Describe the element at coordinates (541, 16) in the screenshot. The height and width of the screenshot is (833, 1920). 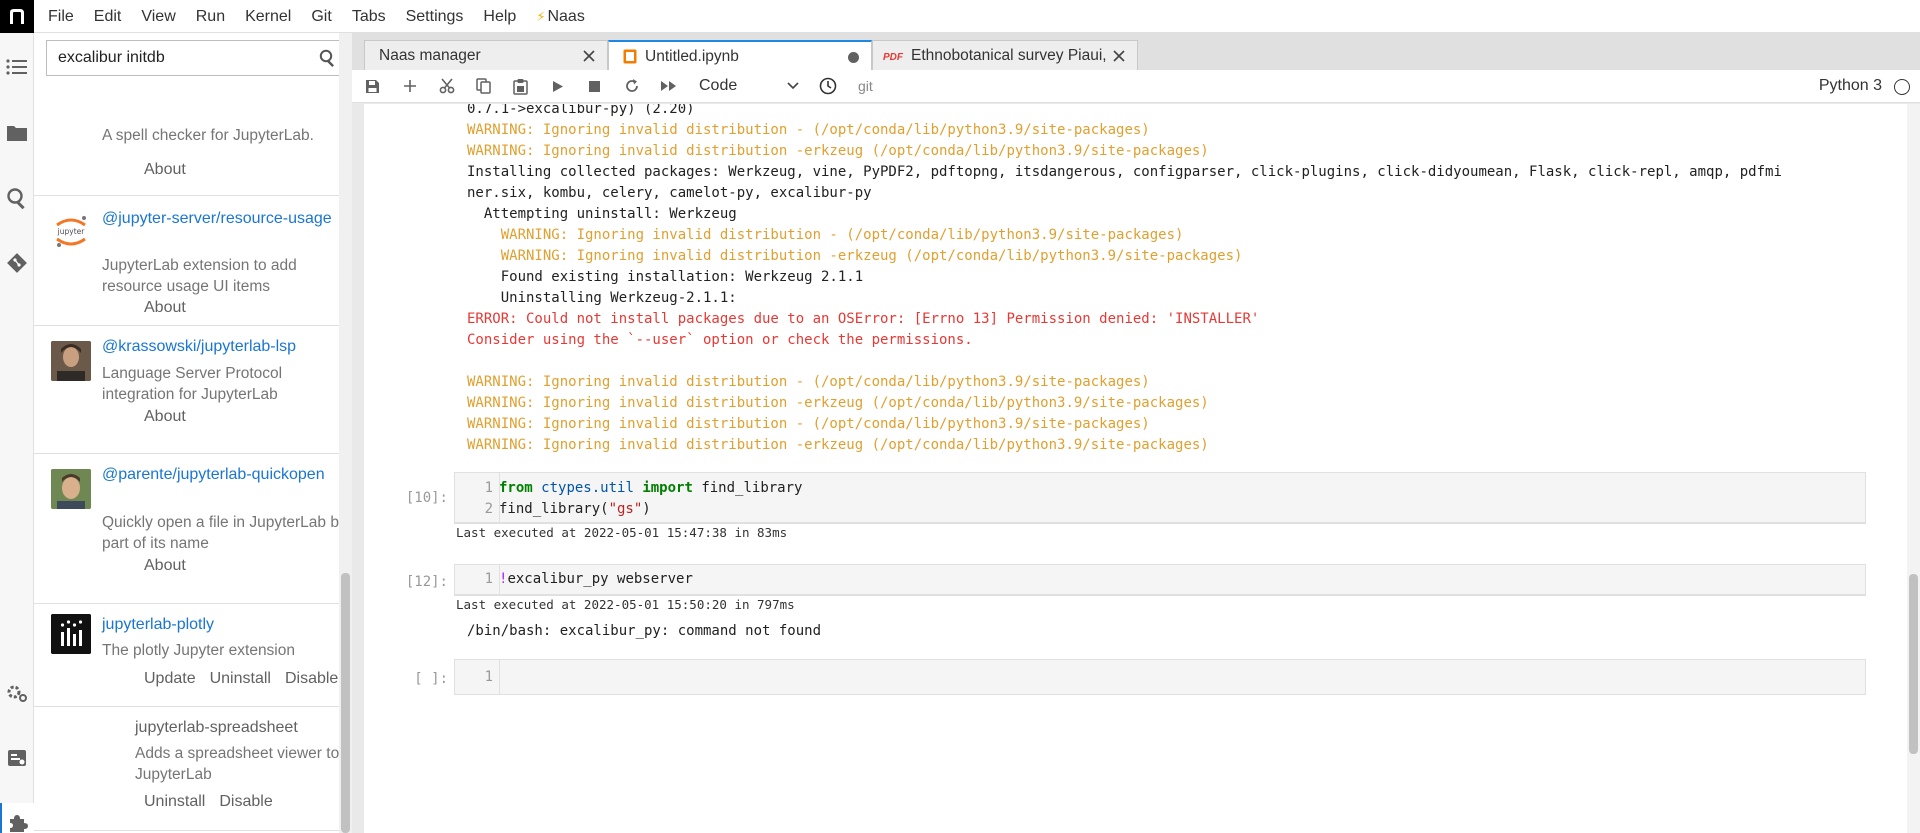
I see `bolt-icon: ⚡` at that location.